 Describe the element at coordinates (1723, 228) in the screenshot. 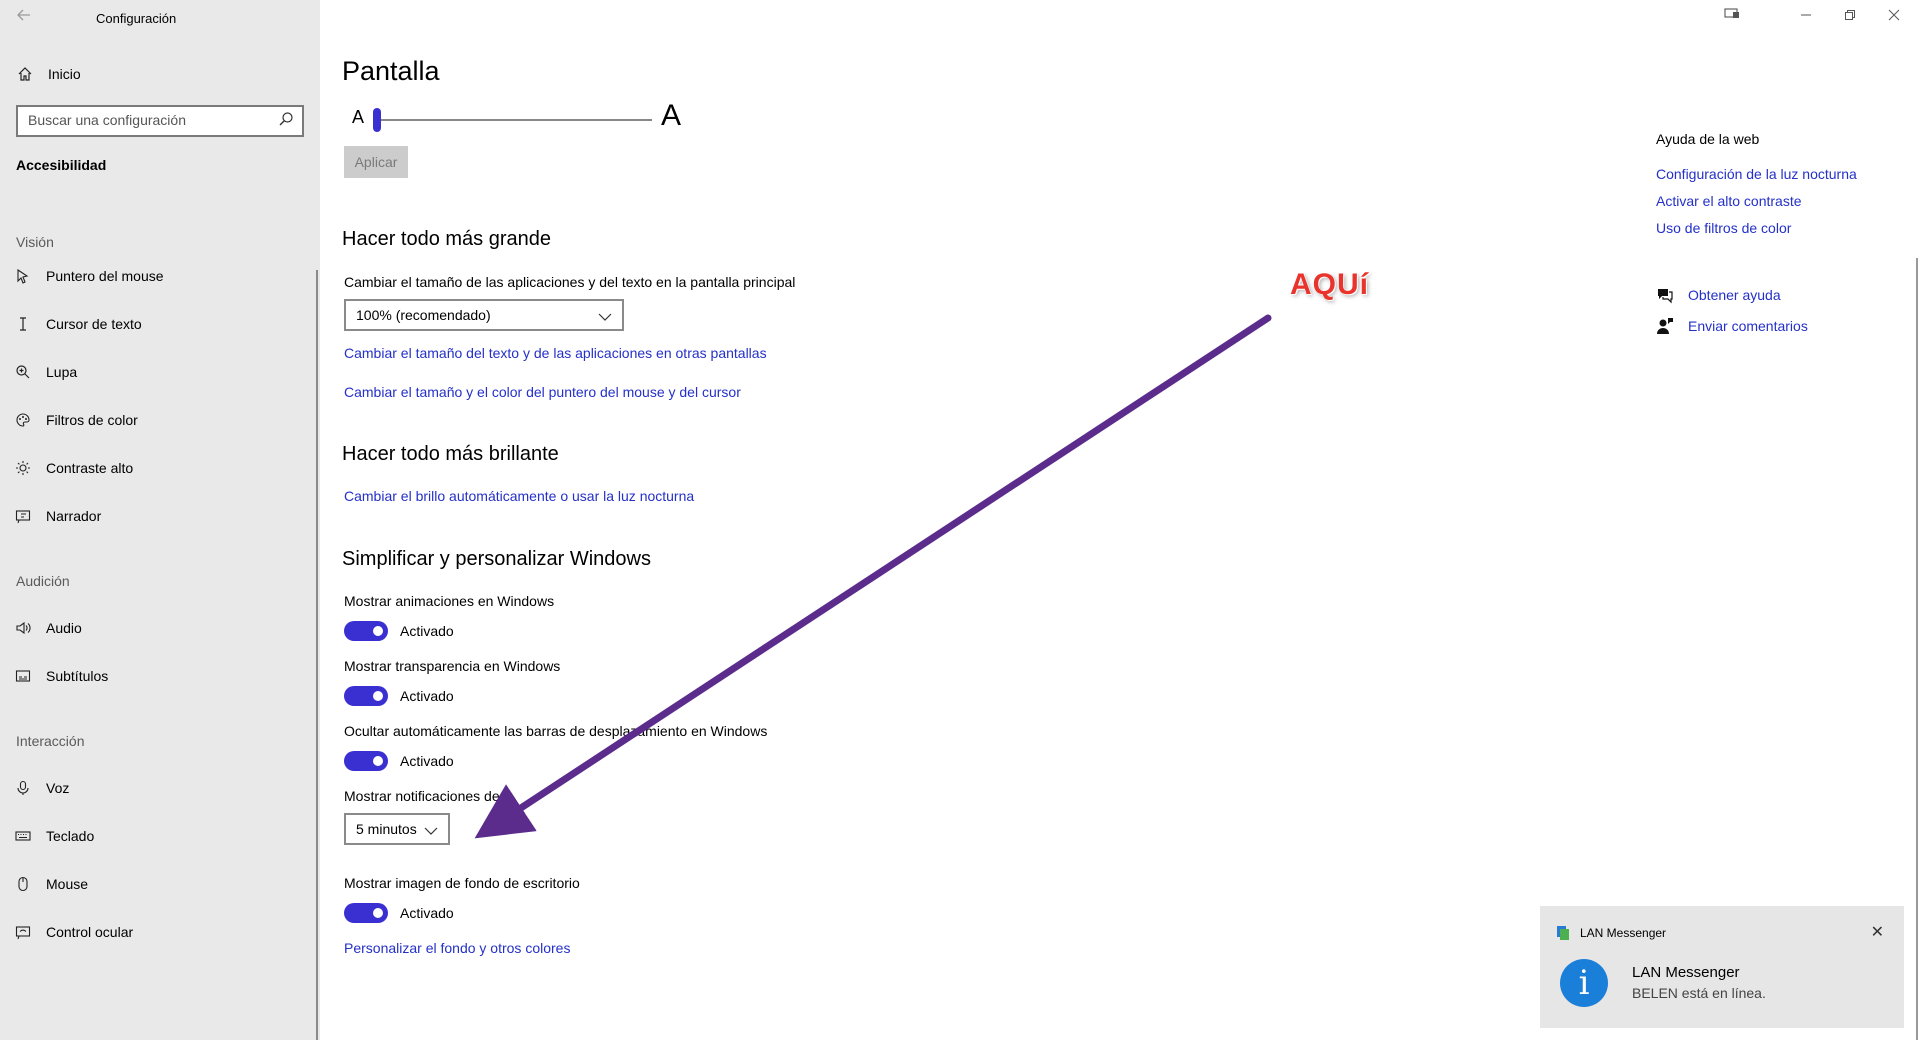

I see `help-link-color-filters: Uso de filtros de color` at that location.